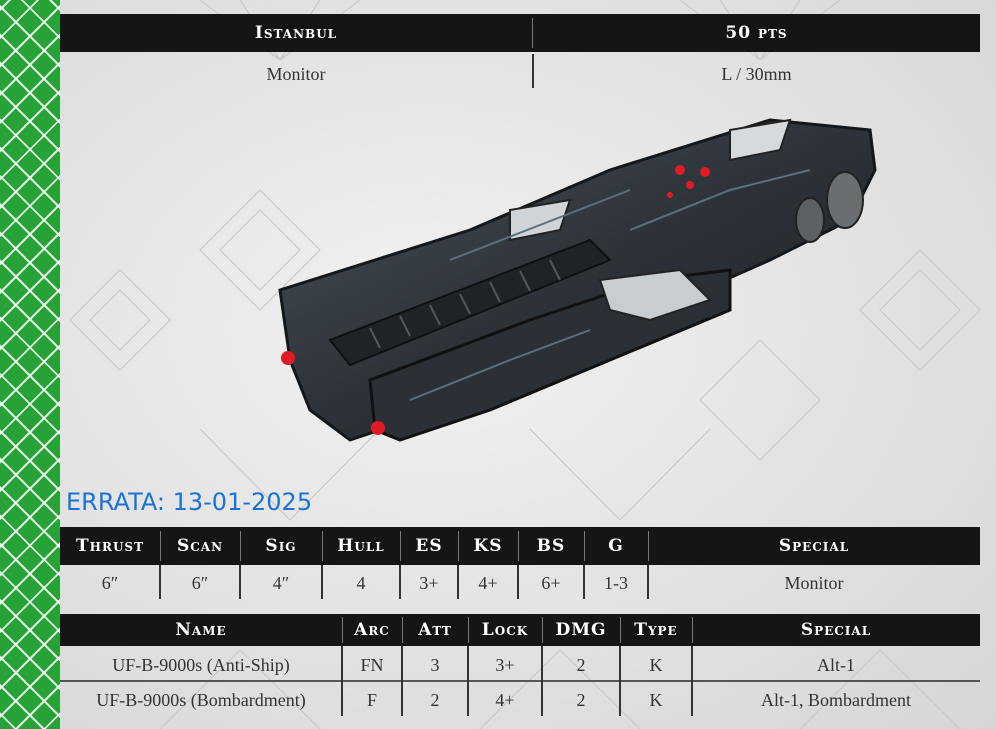  Describe the element at coordinates (372, 665) in the screenshot. I see `weapon-arc: FN` at that location.